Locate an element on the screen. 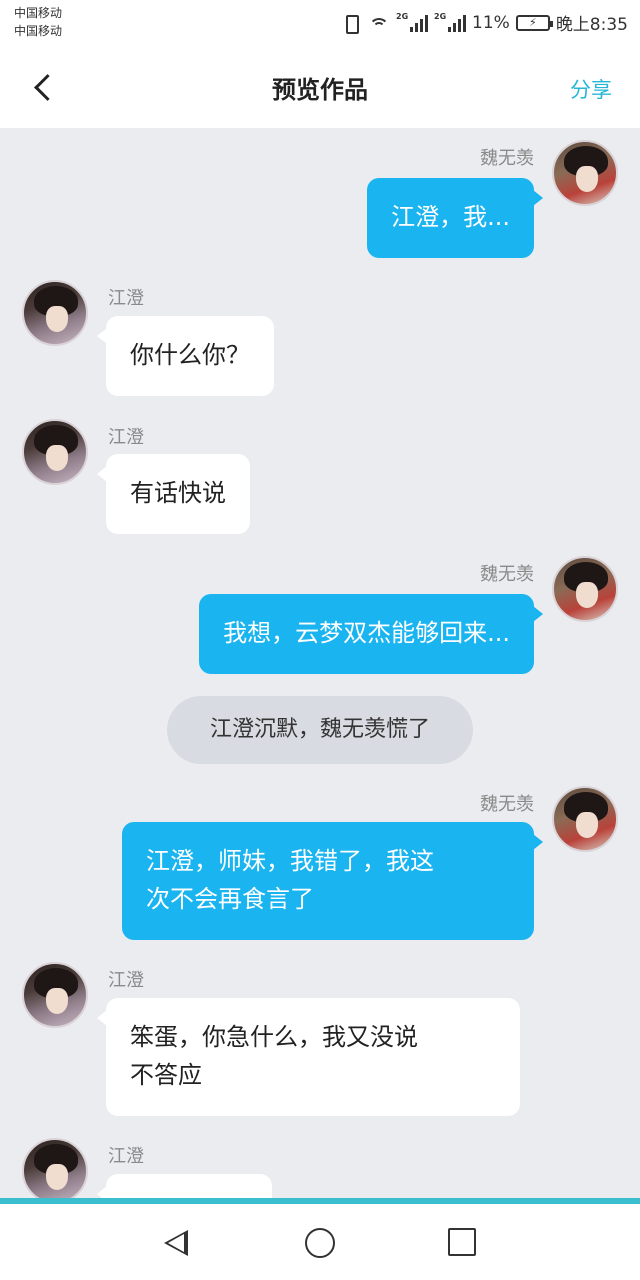 Image resolution: width=640 pixels, height=1280 pixels. message-bubble-left: 你什么你？ is located at coordinates (185, 356).